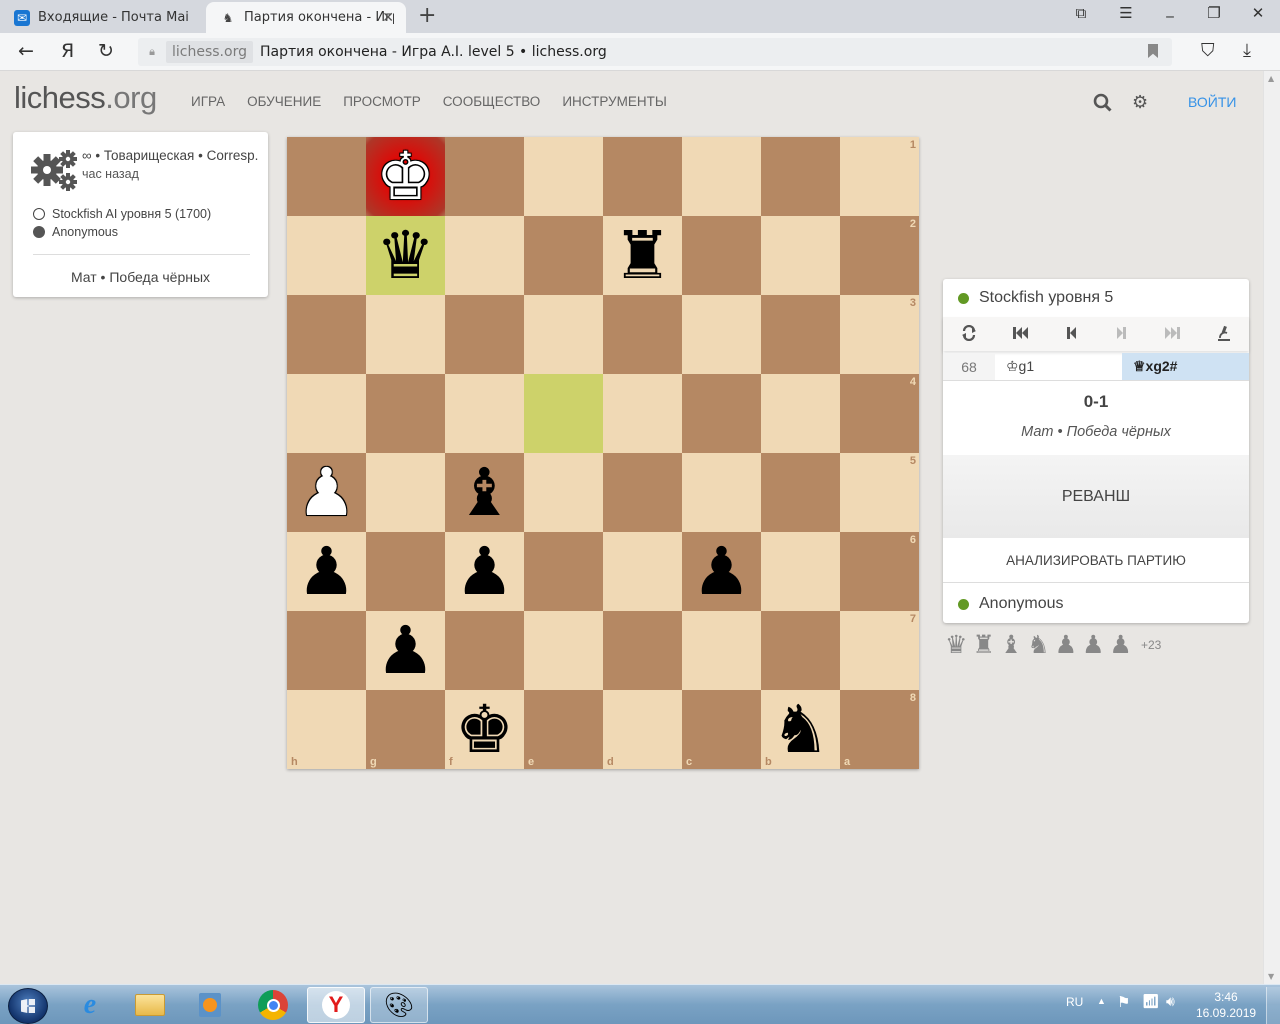  What do you see at coordinates (122, 214) in the screenshot?
I see `white-player-line: Stockfish AI уровня 5 (1700)` at bounding box center [122, 214].